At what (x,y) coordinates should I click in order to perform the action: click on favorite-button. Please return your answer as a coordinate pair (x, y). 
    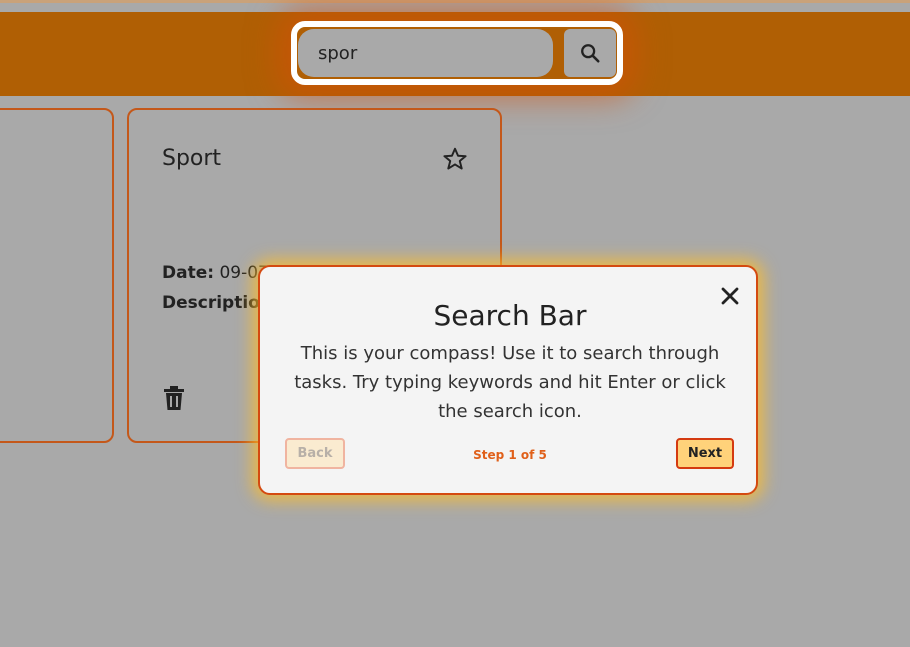
    Looking at the image, I should click on (455, 161).